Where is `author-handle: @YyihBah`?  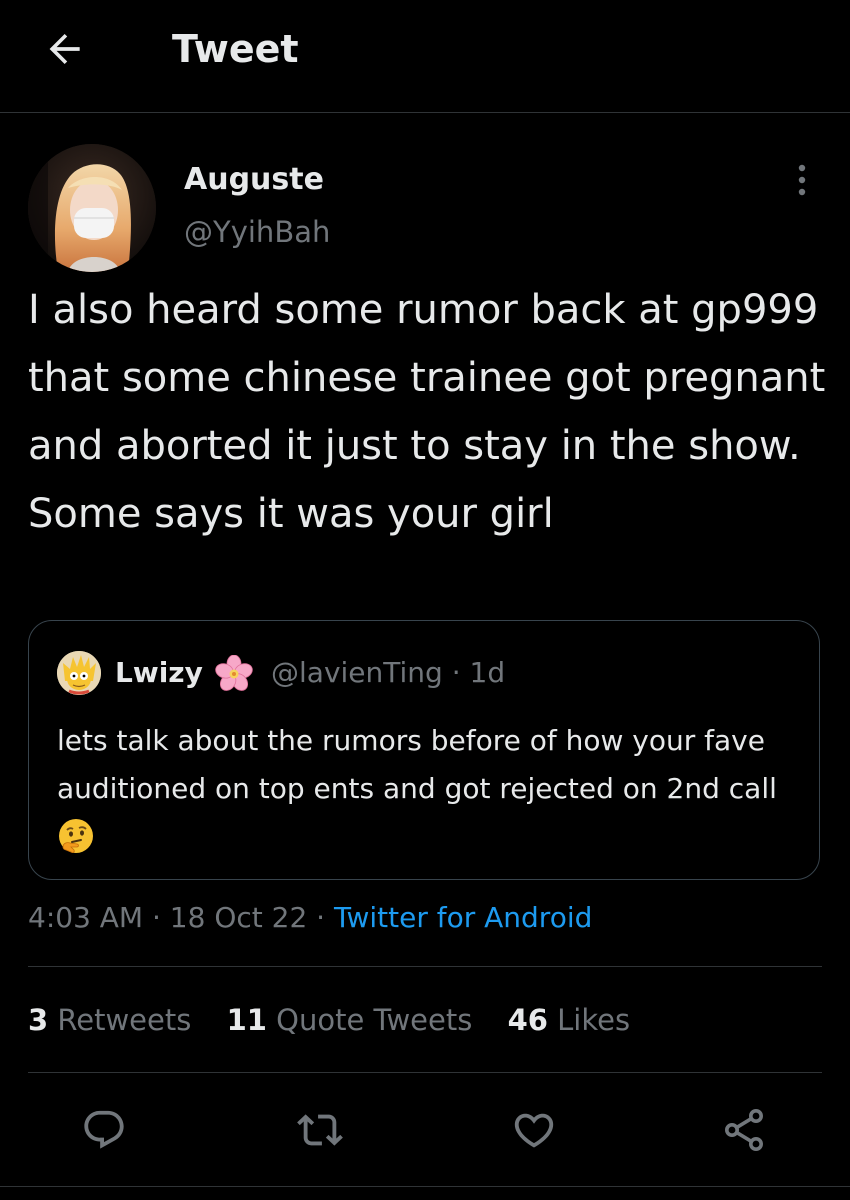
author-handle: @YyihBah is located at coordinates (257, 232).